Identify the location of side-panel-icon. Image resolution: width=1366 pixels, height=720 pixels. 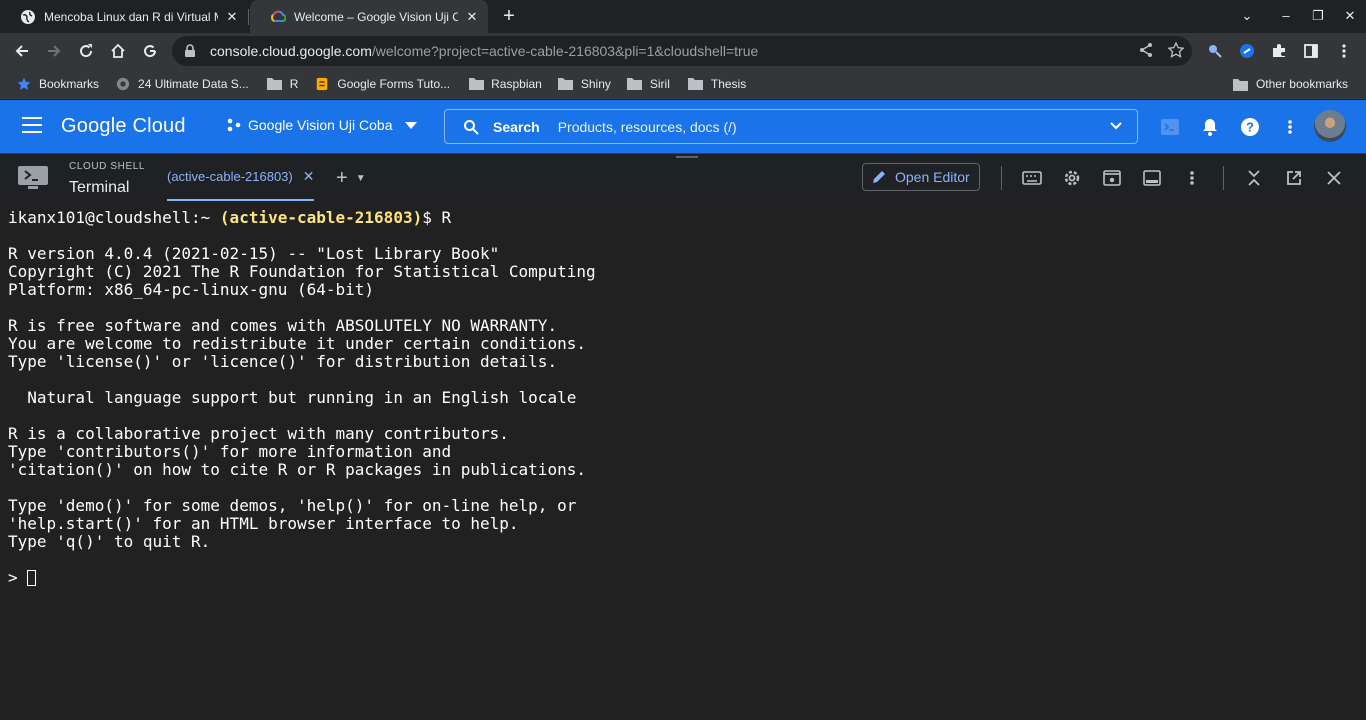
(1311, 51).